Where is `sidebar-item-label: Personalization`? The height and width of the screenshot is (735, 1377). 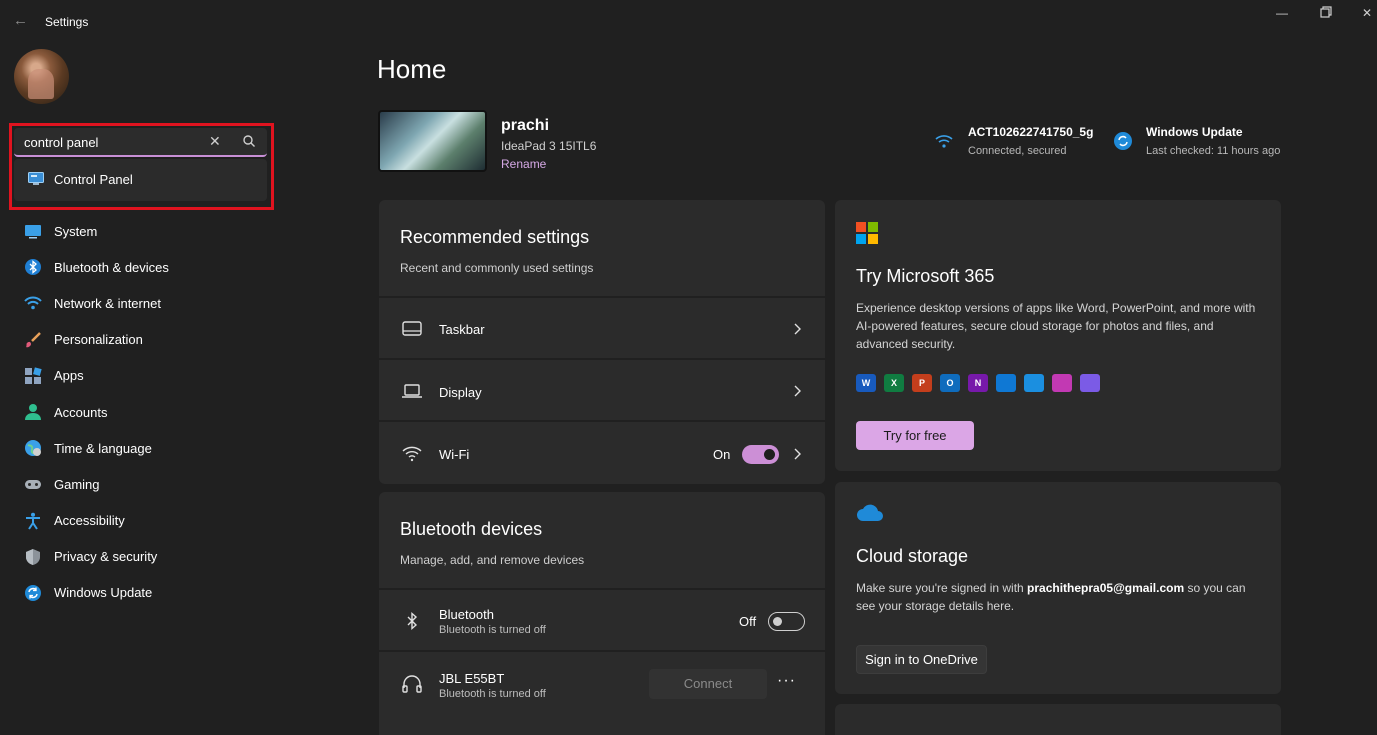
sidebar-item-label: Personalization is located at coordinates (98, 340).